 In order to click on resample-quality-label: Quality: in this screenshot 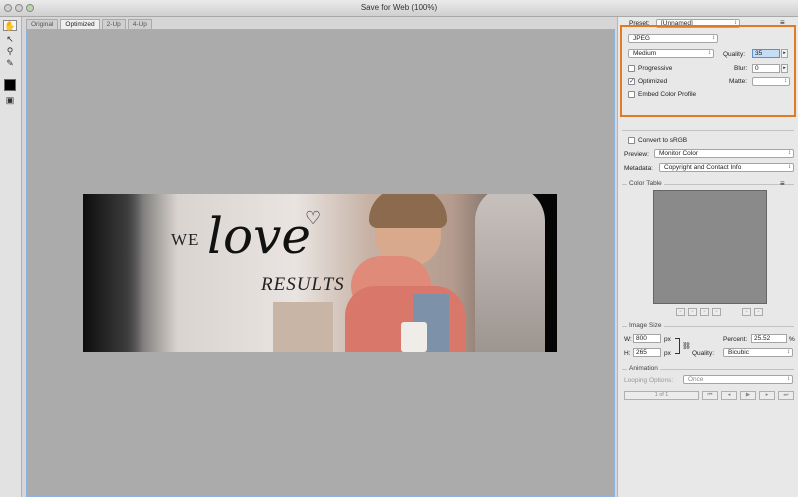, I will do `click(703, 353)`.